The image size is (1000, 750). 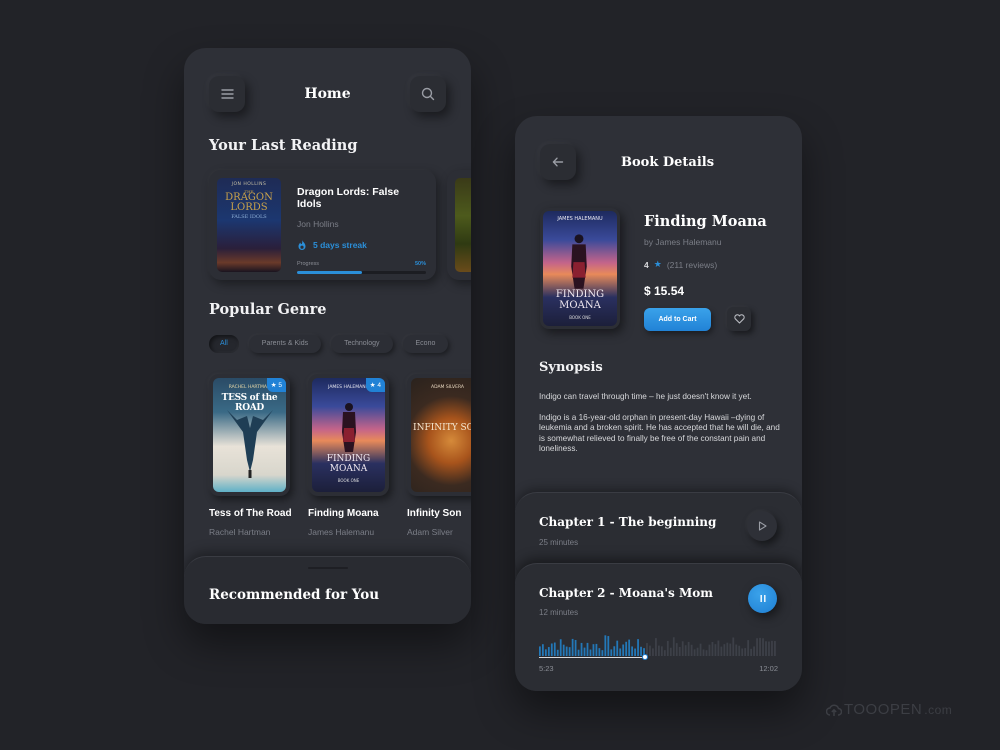 What do you see at coordinates (329, 272) in the screenshot?
I see `progress-fill` at bounding box center [329, 272].